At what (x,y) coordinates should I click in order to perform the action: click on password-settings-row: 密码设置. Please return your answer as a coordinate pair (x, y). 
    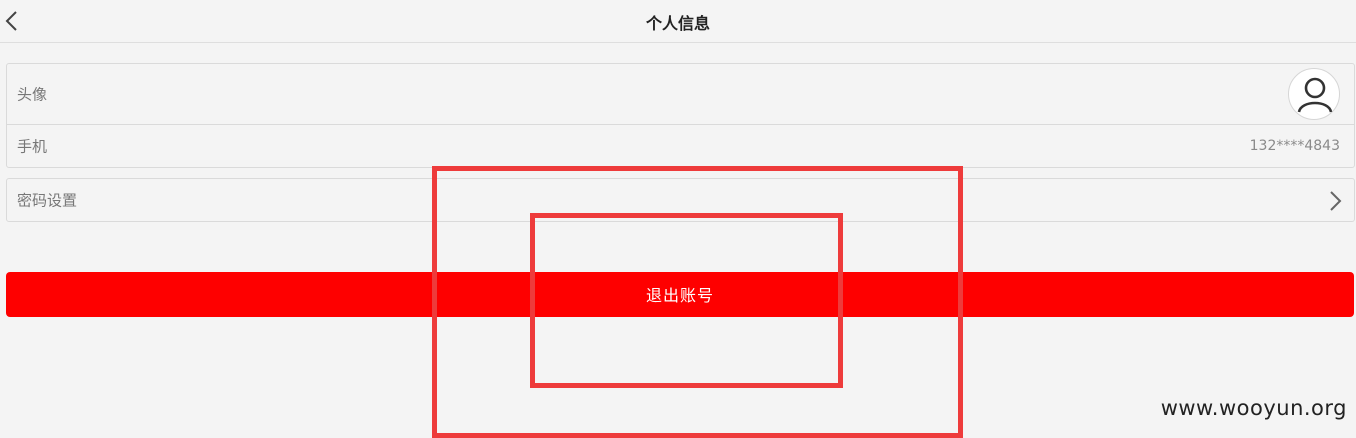
    Looking at the image, I should click on (680, 200).